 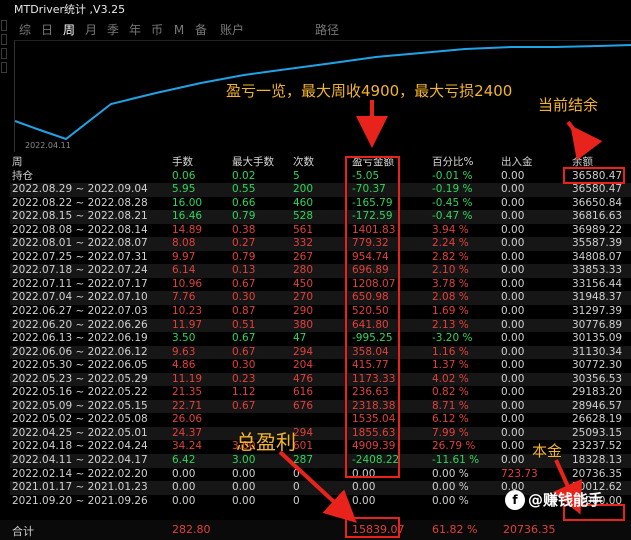 What do you see at coordinates (597, 338) in the screenshot?
I see `row-balance: 30135.09` at bounding box center [597, 338].